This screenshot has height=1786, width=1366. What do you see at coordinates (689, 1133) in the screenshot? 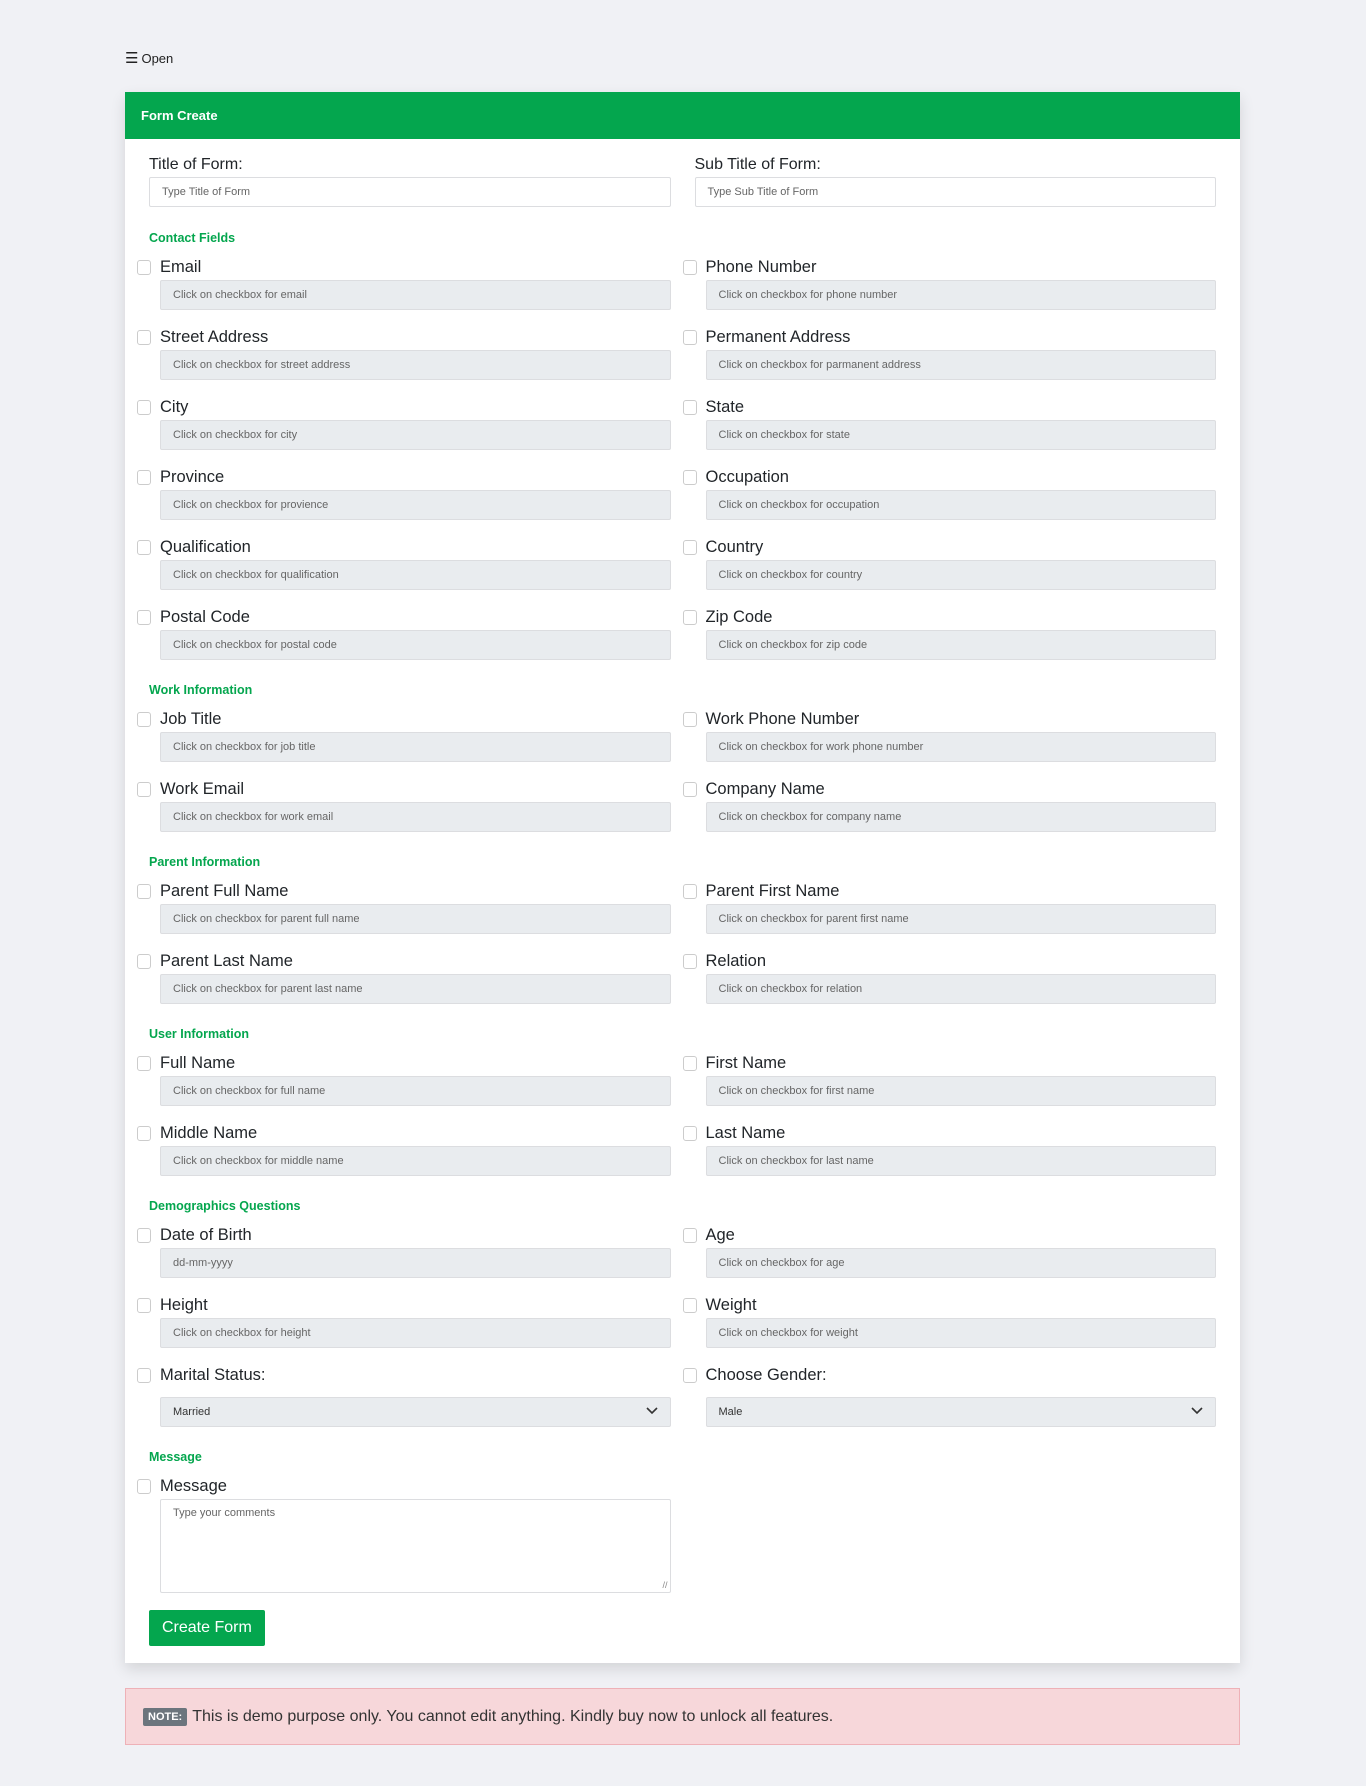
I see `last-name-checkbox` at bounding box center [689, 1133].